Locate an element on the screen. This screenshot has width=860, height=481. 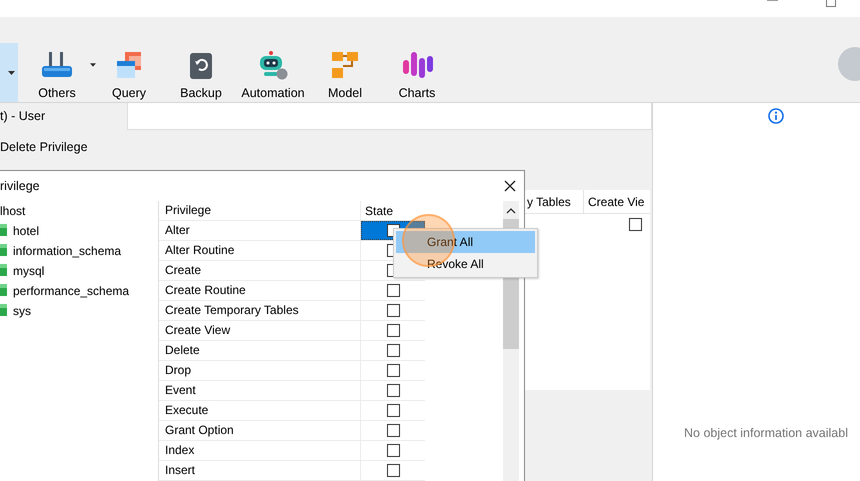
dialog-title: rivilege is located at coordinates (20, 186).